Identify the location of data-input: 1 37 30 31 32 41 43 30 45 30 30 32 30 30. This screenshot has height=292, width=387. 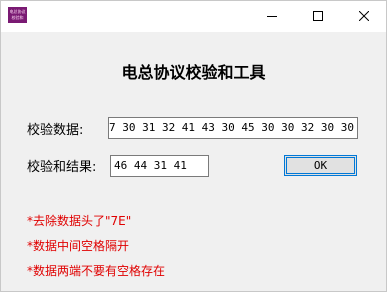
(233, 128).